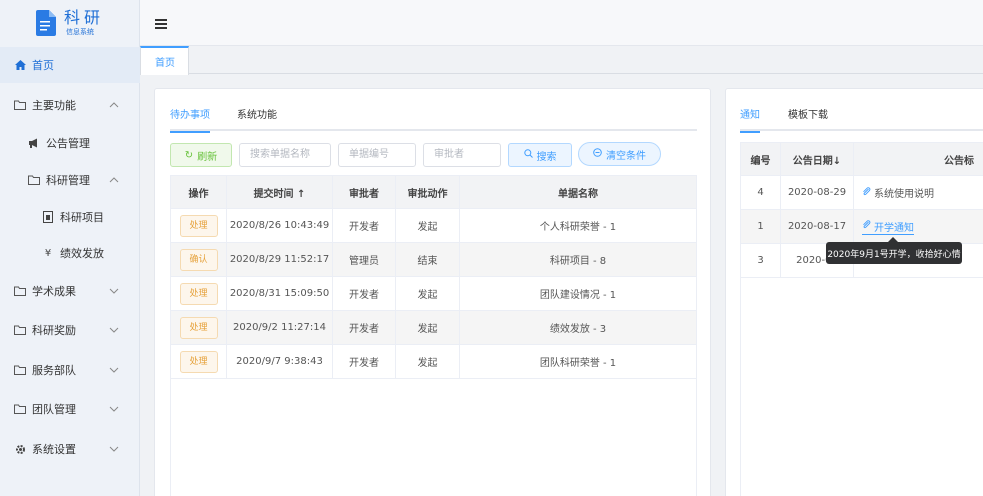  What do you see at coordinates (257, 120) in the screenshot?
I see `tab-system-functions: 系统功能` at bounding box center [257, 120].